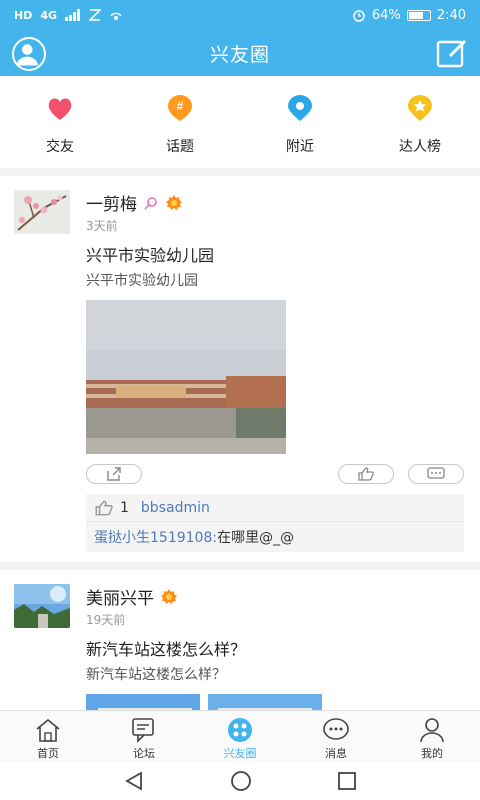  I want to click on quick-nav-label: 达人榜, so click(420, 147).